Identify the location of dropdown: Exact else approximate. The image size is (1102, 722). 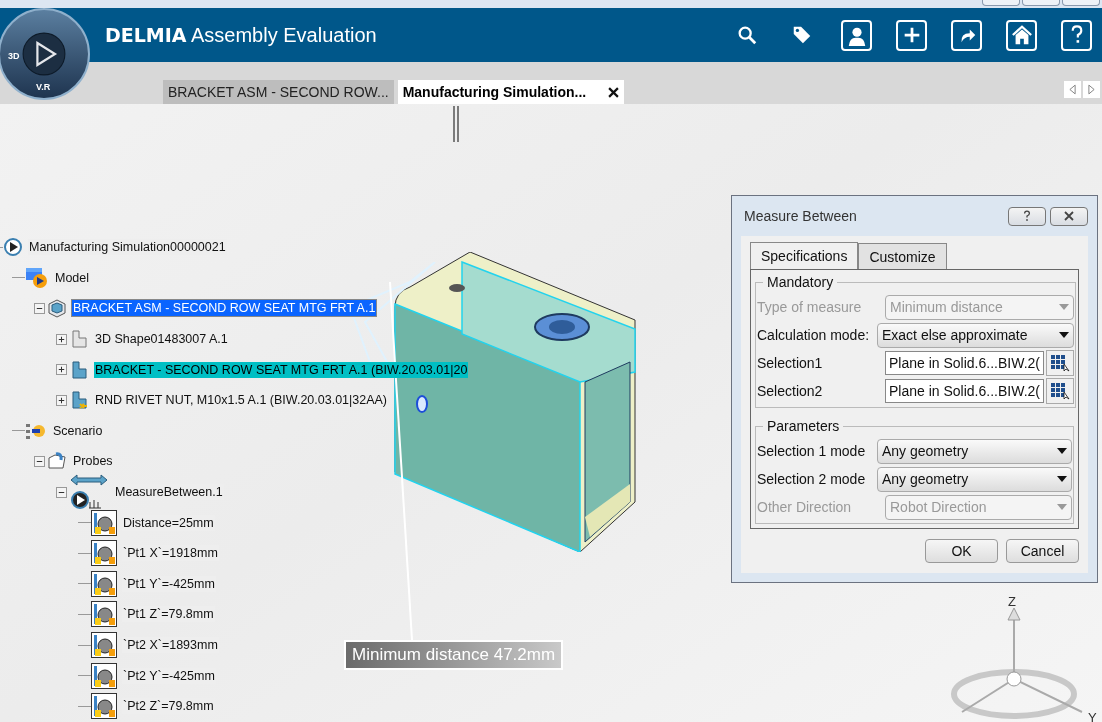
(975, 335).